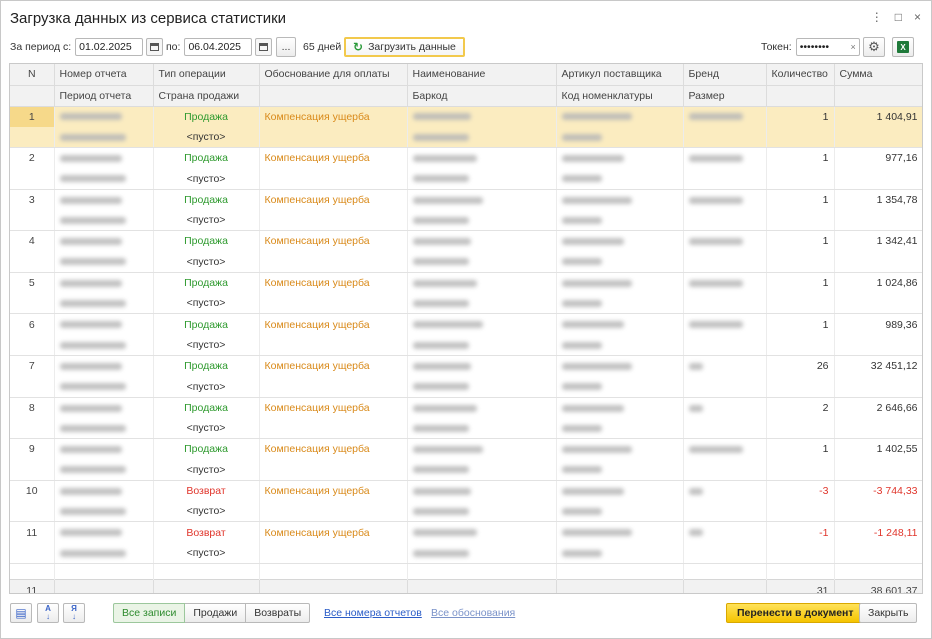 Image resolution: width=932 pixels, height=639 pixels. What do you see at coordinates (877, 17) in the screenshot?
I see `more-menu-icon: ⋮` at bounding box center [877, 17].